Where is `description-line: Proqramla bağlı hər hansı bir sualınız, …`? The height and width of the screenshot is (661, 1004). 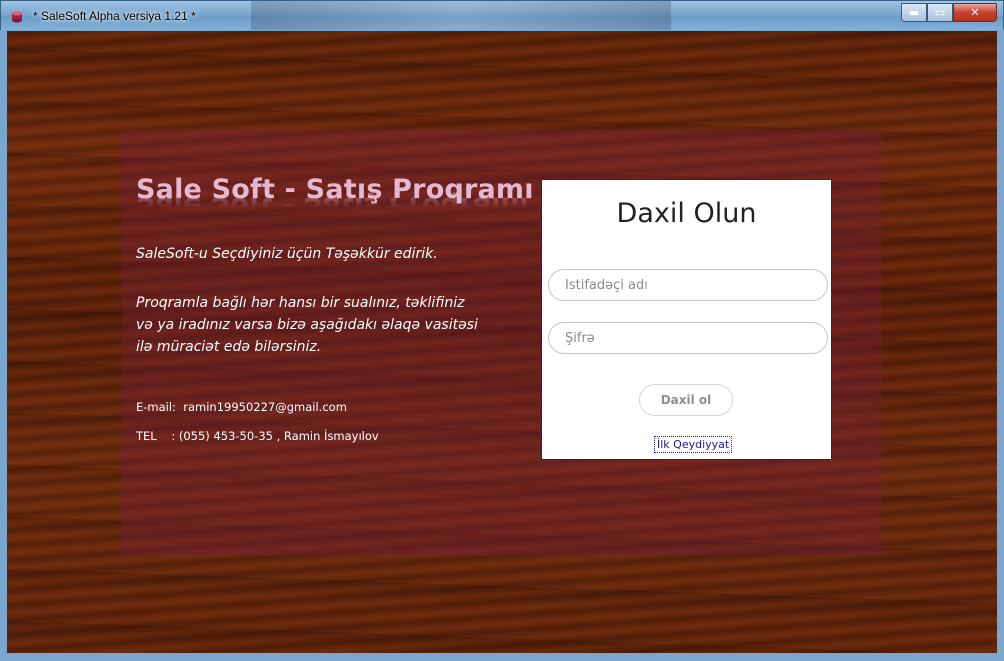 description-line: Proqramla bağlı hər hansı bir sualınız, … is located at coordinates (300, 303).